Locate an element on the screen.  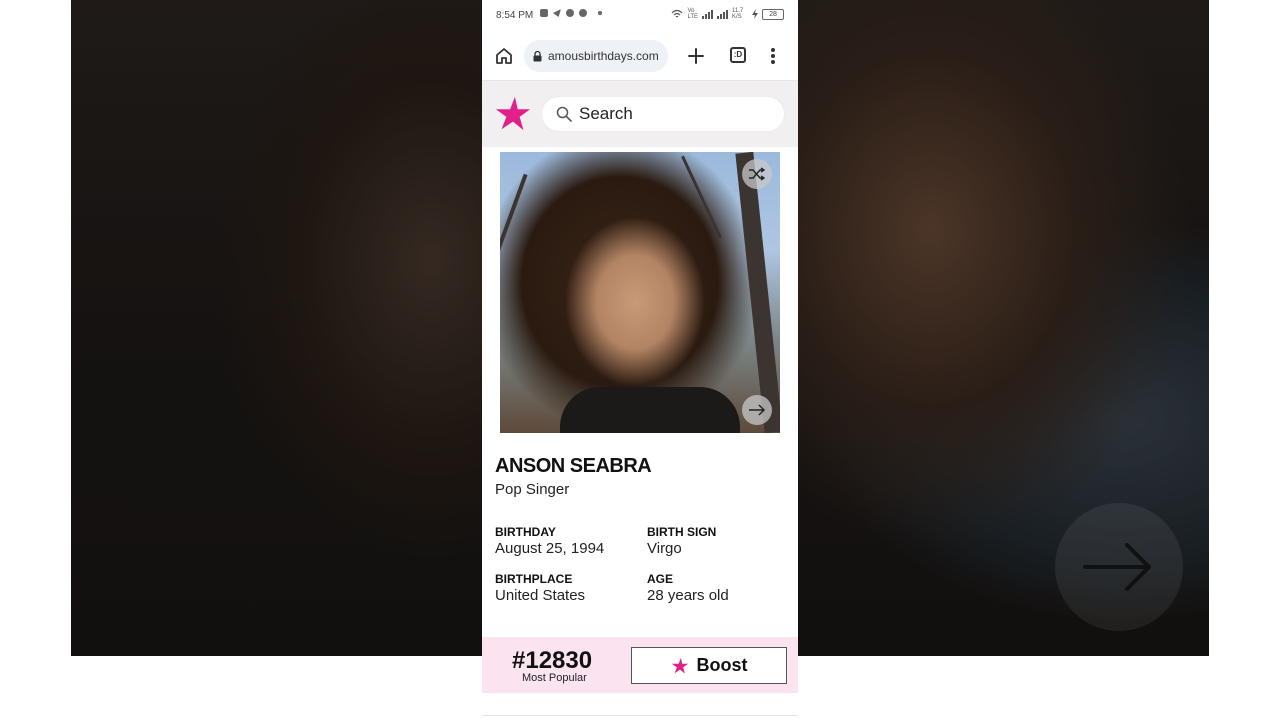
wifi-icon is located at coordinates (677, 13).